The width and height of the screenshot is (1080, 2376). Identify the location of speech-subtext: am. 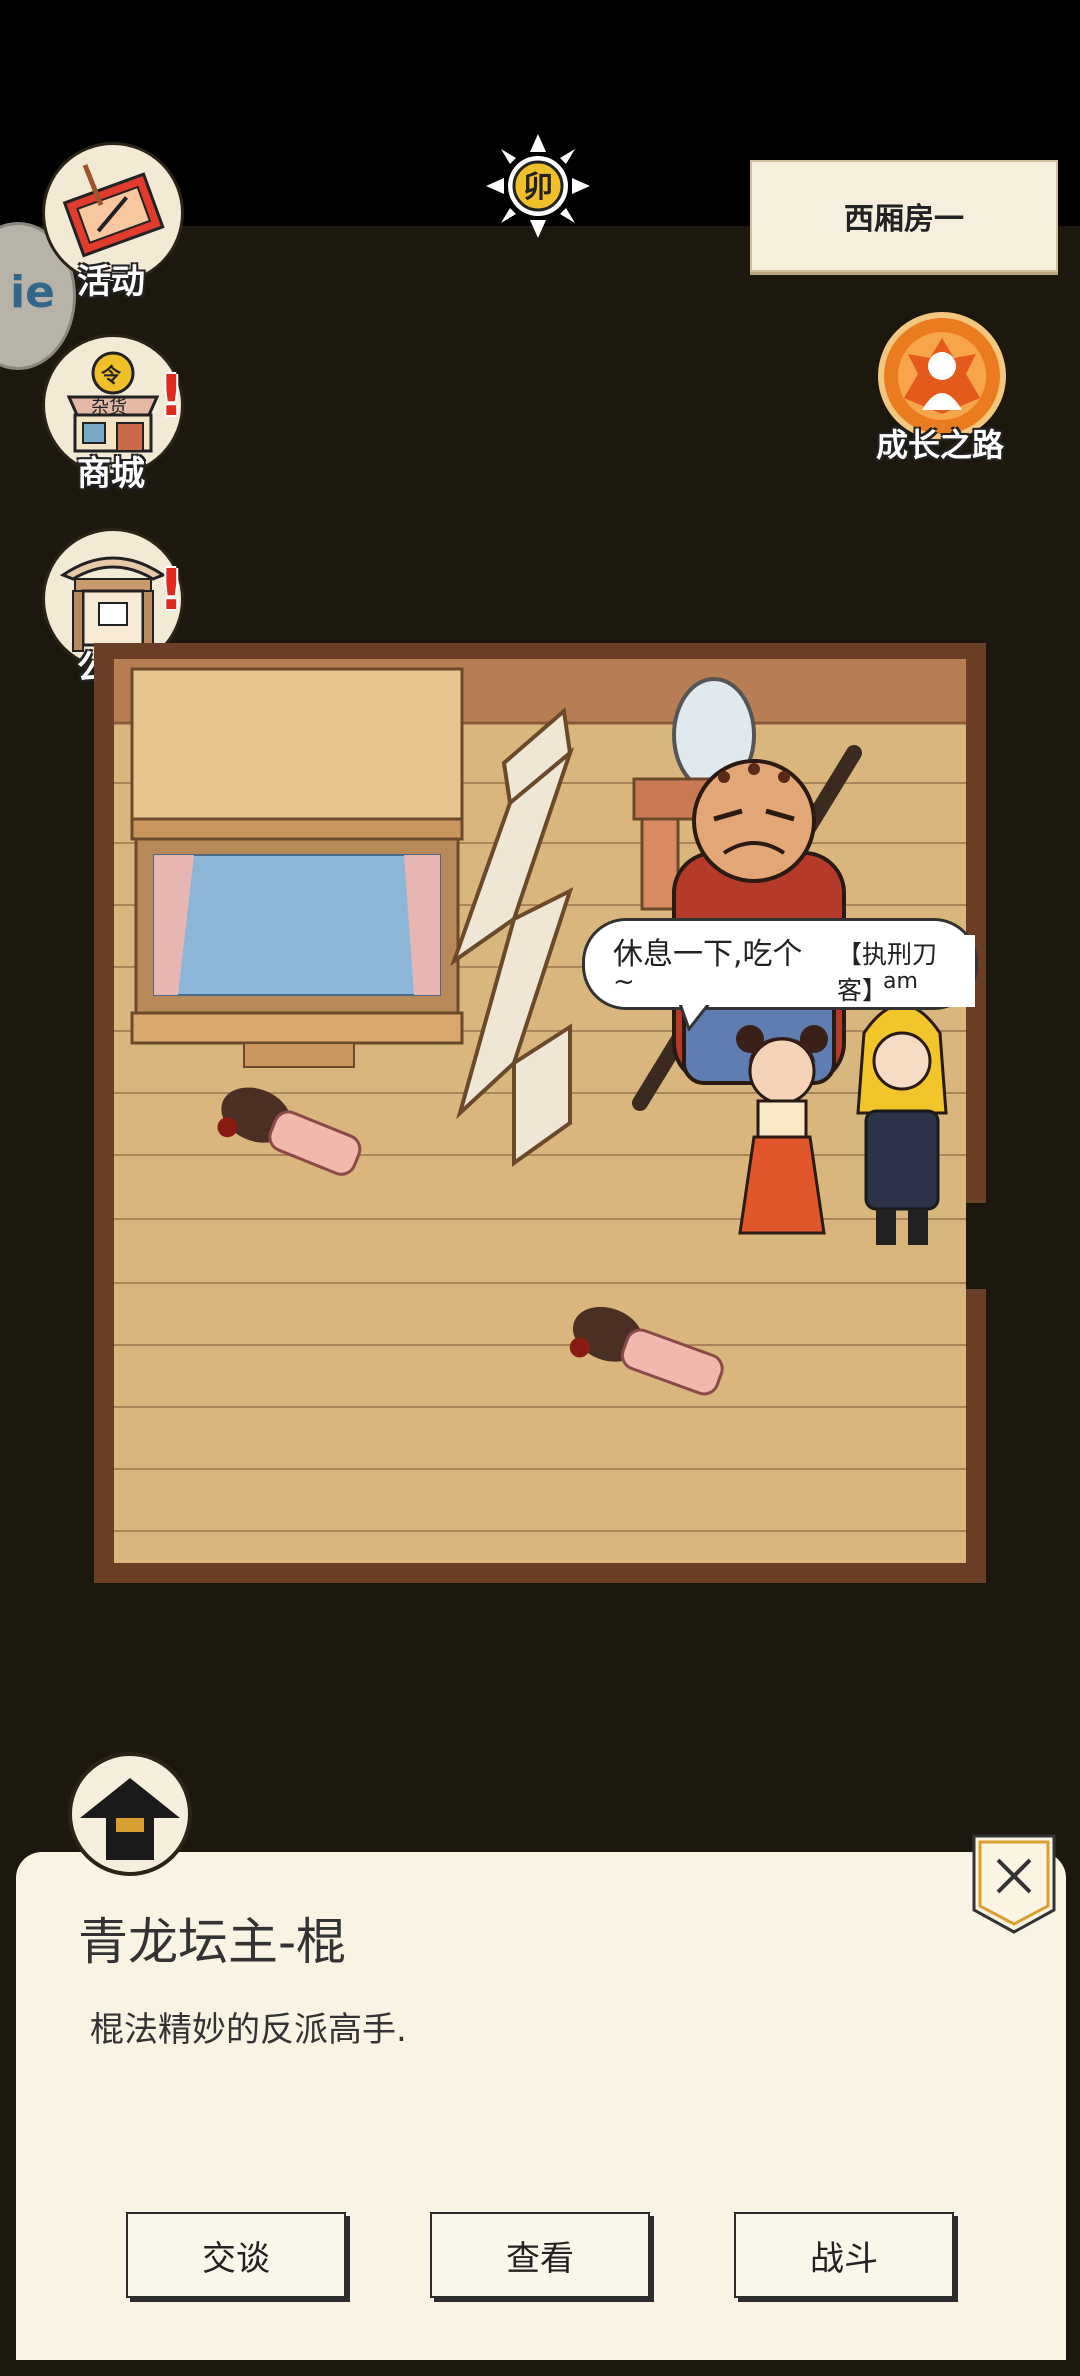
(900, 981).